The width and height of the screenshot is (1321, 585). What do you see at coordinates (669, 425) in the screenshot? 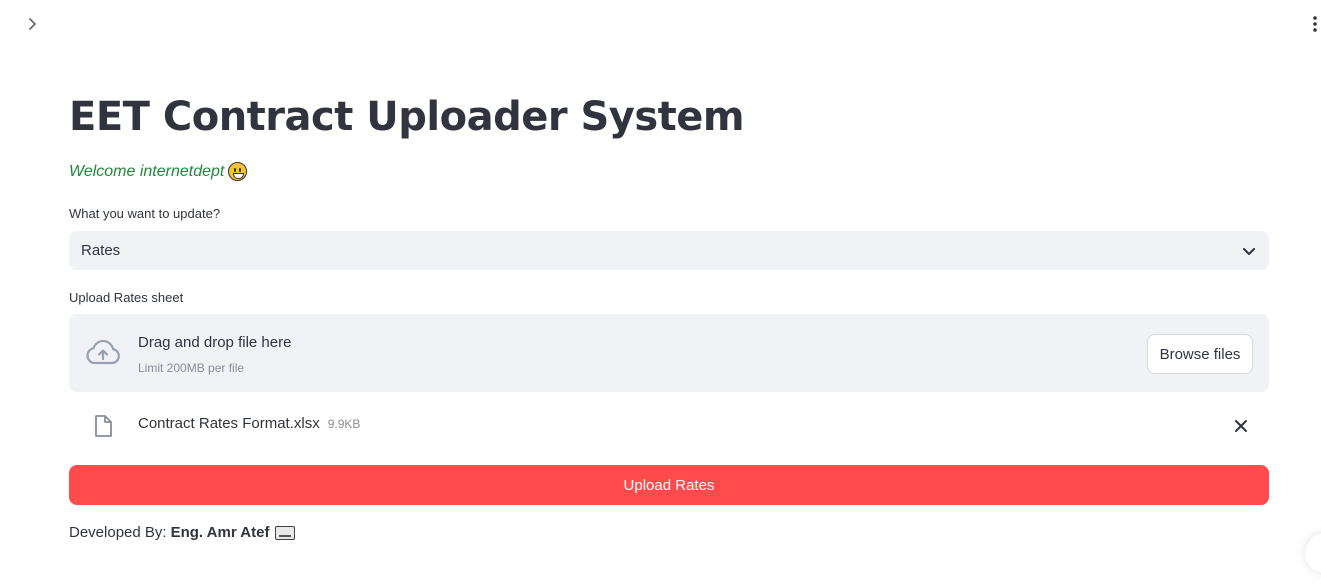
I see `uploaded-file-row: Contract Rates Format.xlsx 9.9KB` at bounding box center [669, 425].